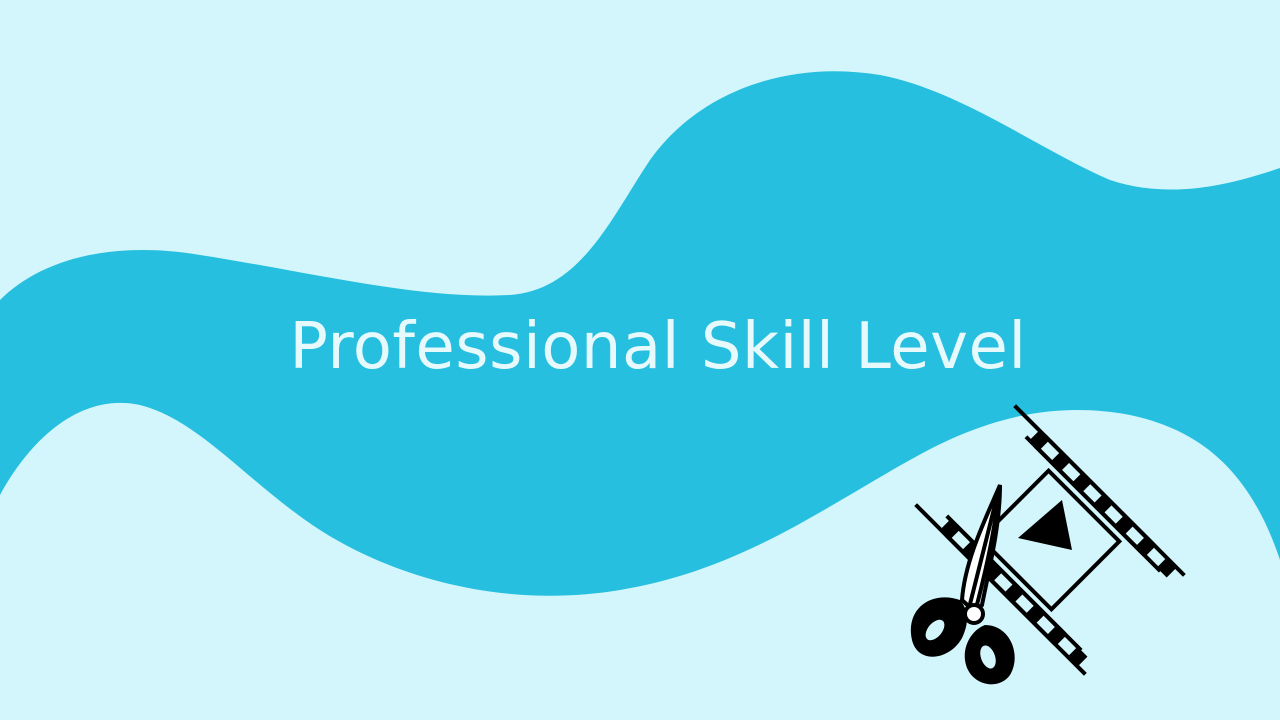 The image size is (1280, 720). What do you see at coordinates (658, 347) in the screenshot?
I see `slide-title: Professional Skill Level` at bounding box center [658, 347].